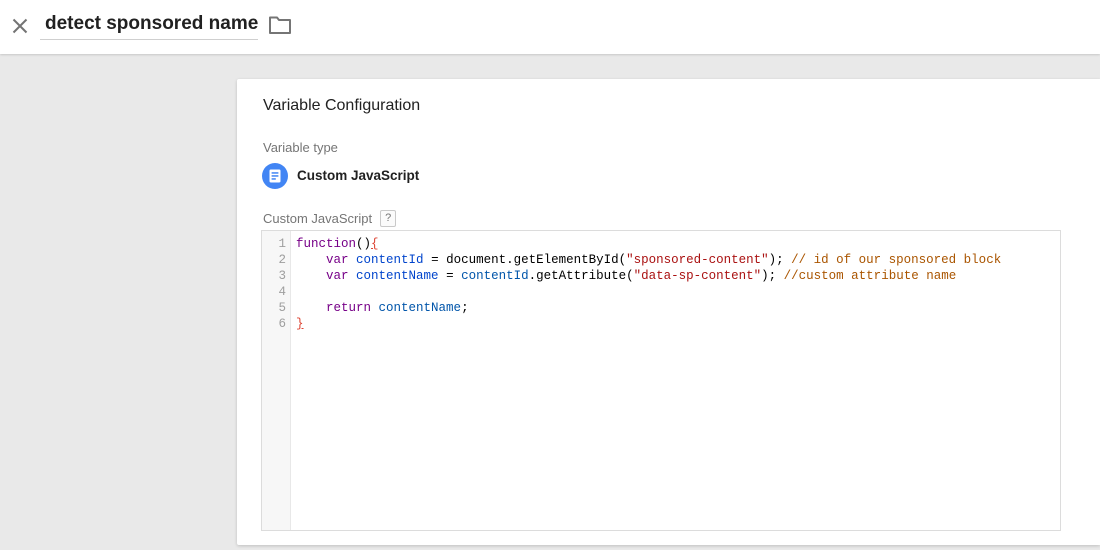  What do you see at coordinates (676, 308) in the screenshot?
I see `code-line: return contentName;` at bounding box center [676, 308].